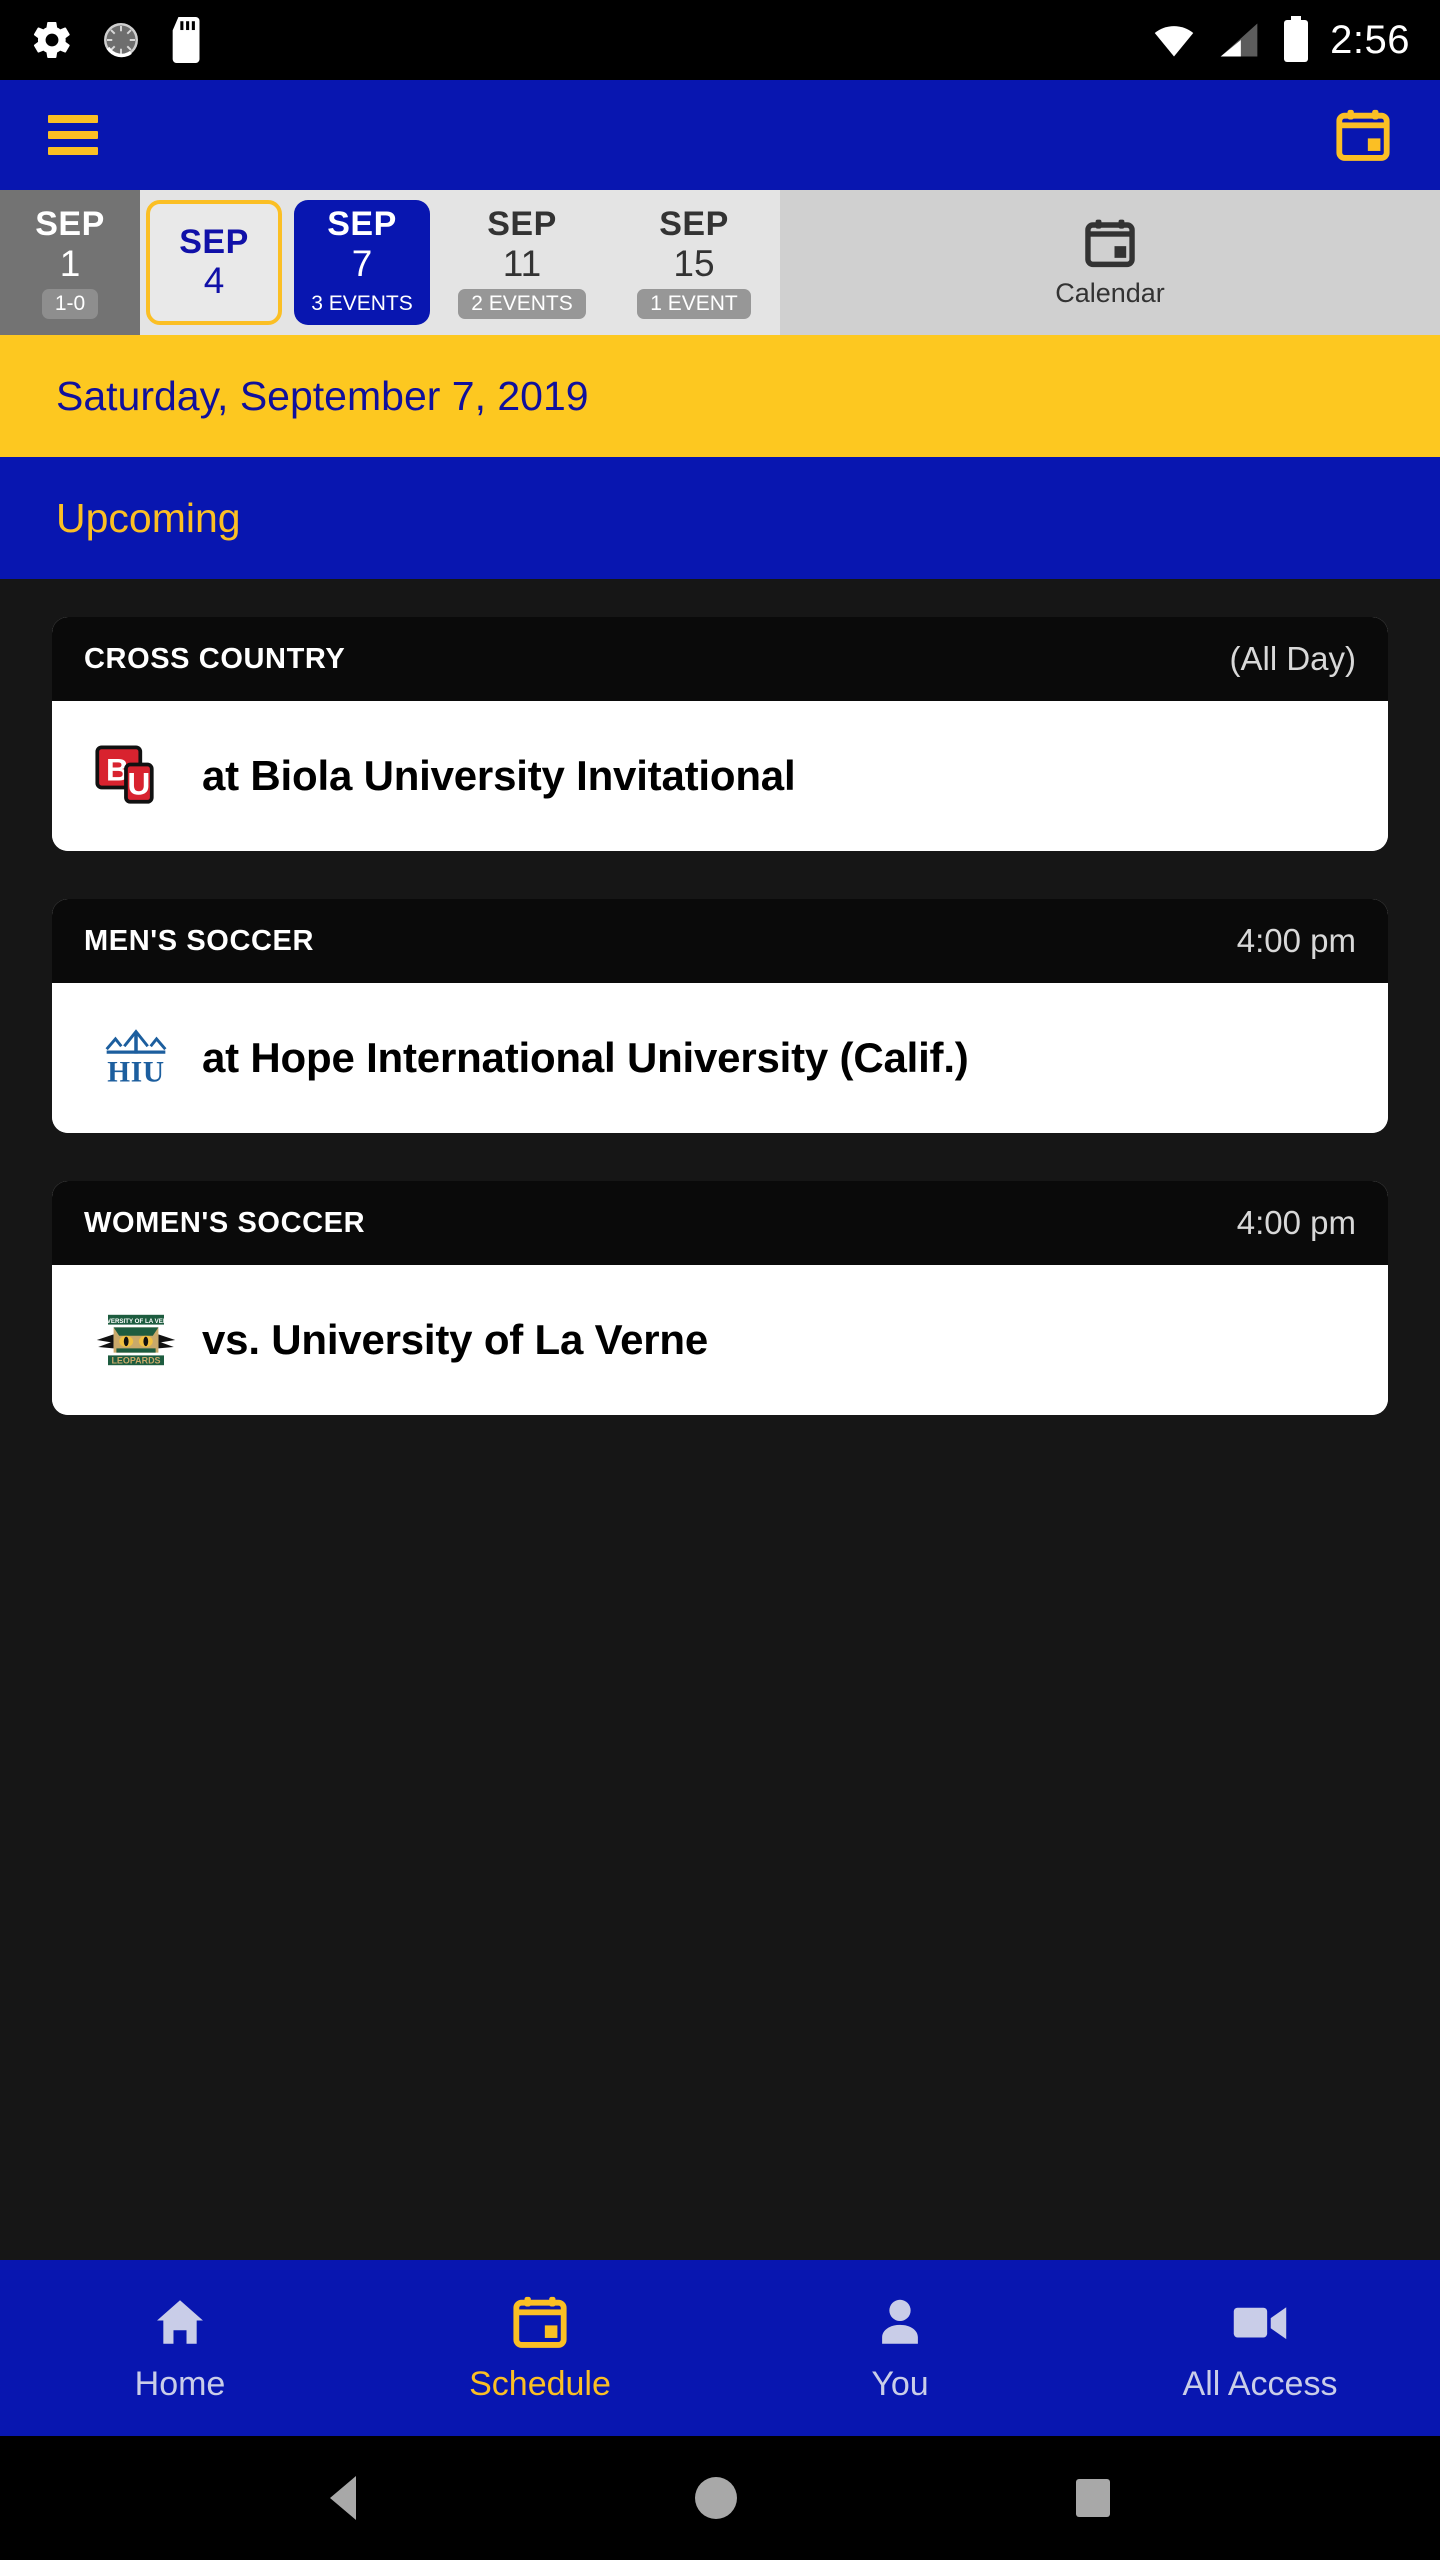 The image size is (1440, 2560). What do you see at coordinates (136, 1340) in the screenshot?
I see `university-of-la-verne-leopards-logo: UNIVERSITY OF LA VERNE LEOPARDS` at bounding box center [136, 1340].